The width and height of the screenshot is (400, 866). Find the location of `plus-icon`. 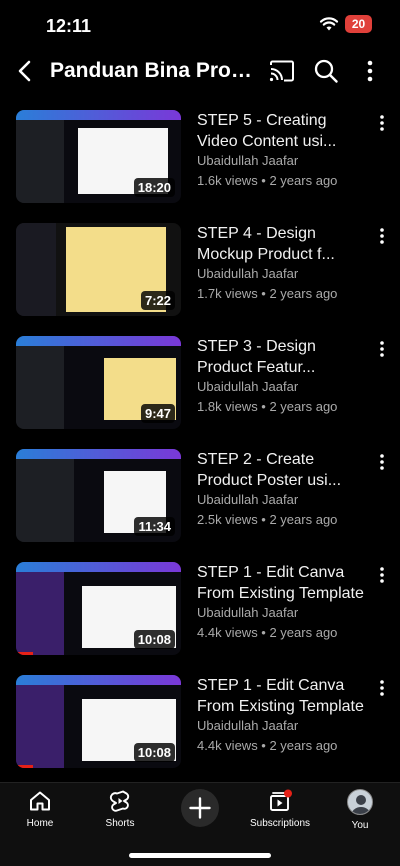

plus-icon is located at coordinates (200, 808).